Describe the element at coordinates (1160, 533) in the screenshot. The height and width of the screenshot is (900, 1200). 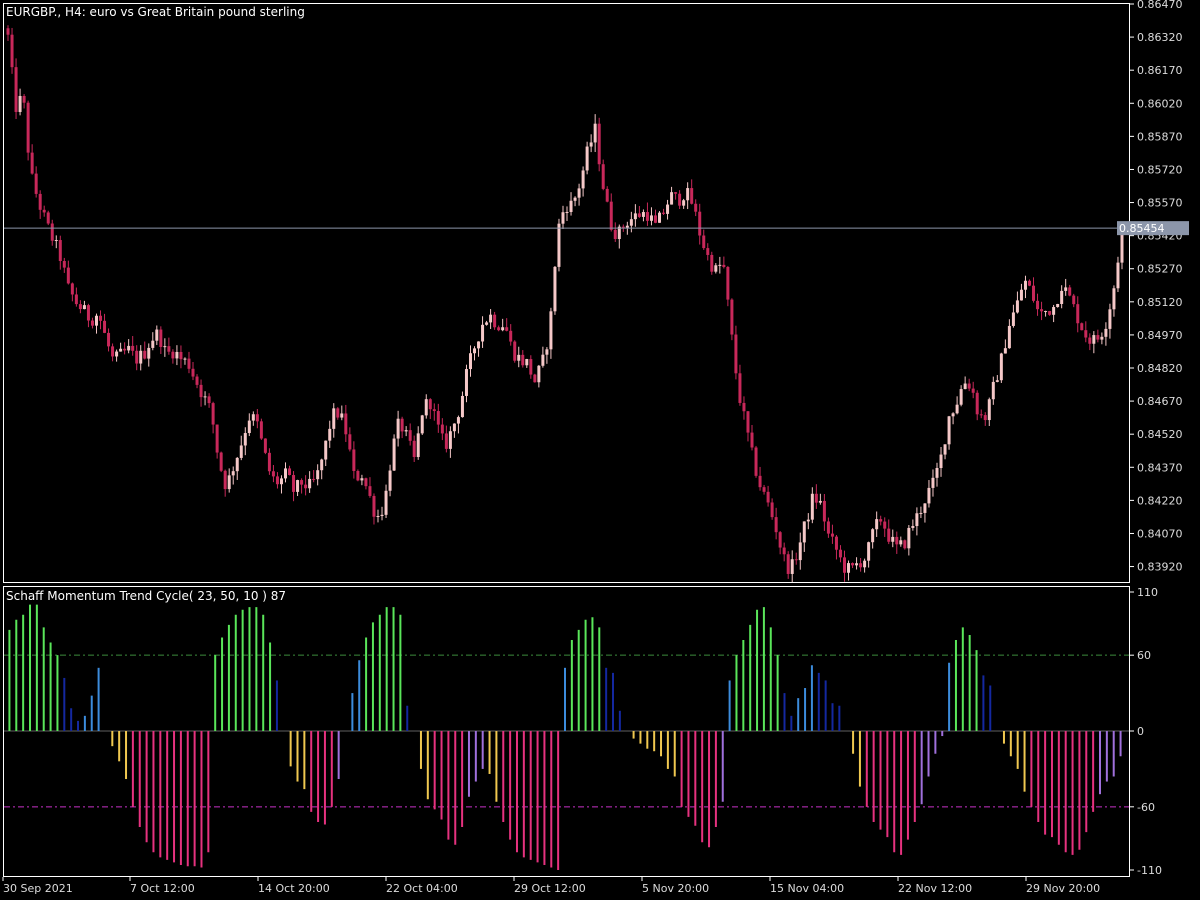
I see `price-tick-label: 0.84070` at that location.